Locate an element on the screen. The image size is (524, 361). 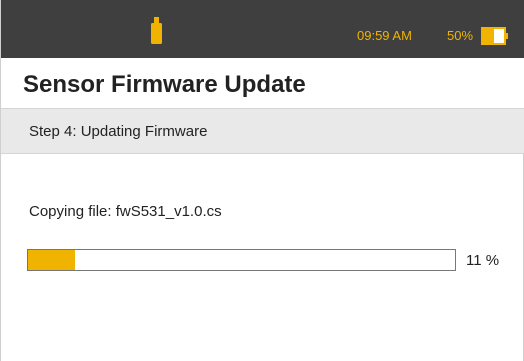
battery-percentage: 50% is located at coordinates (460, 35).